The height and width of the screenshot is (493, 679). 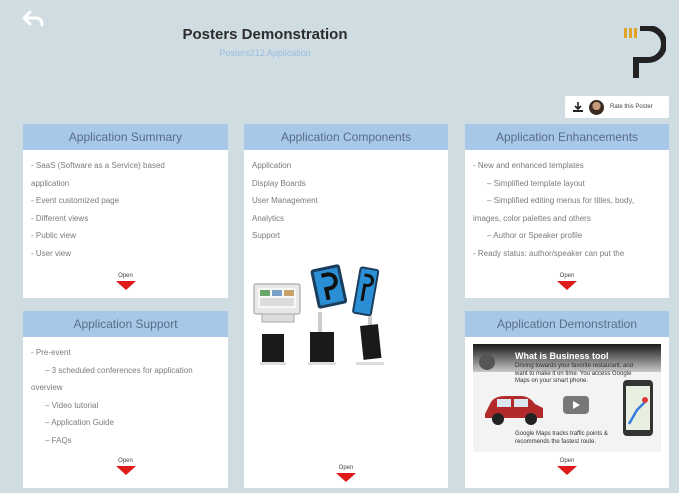 I want to click on phone-map-image, so click(x=638, y=408).